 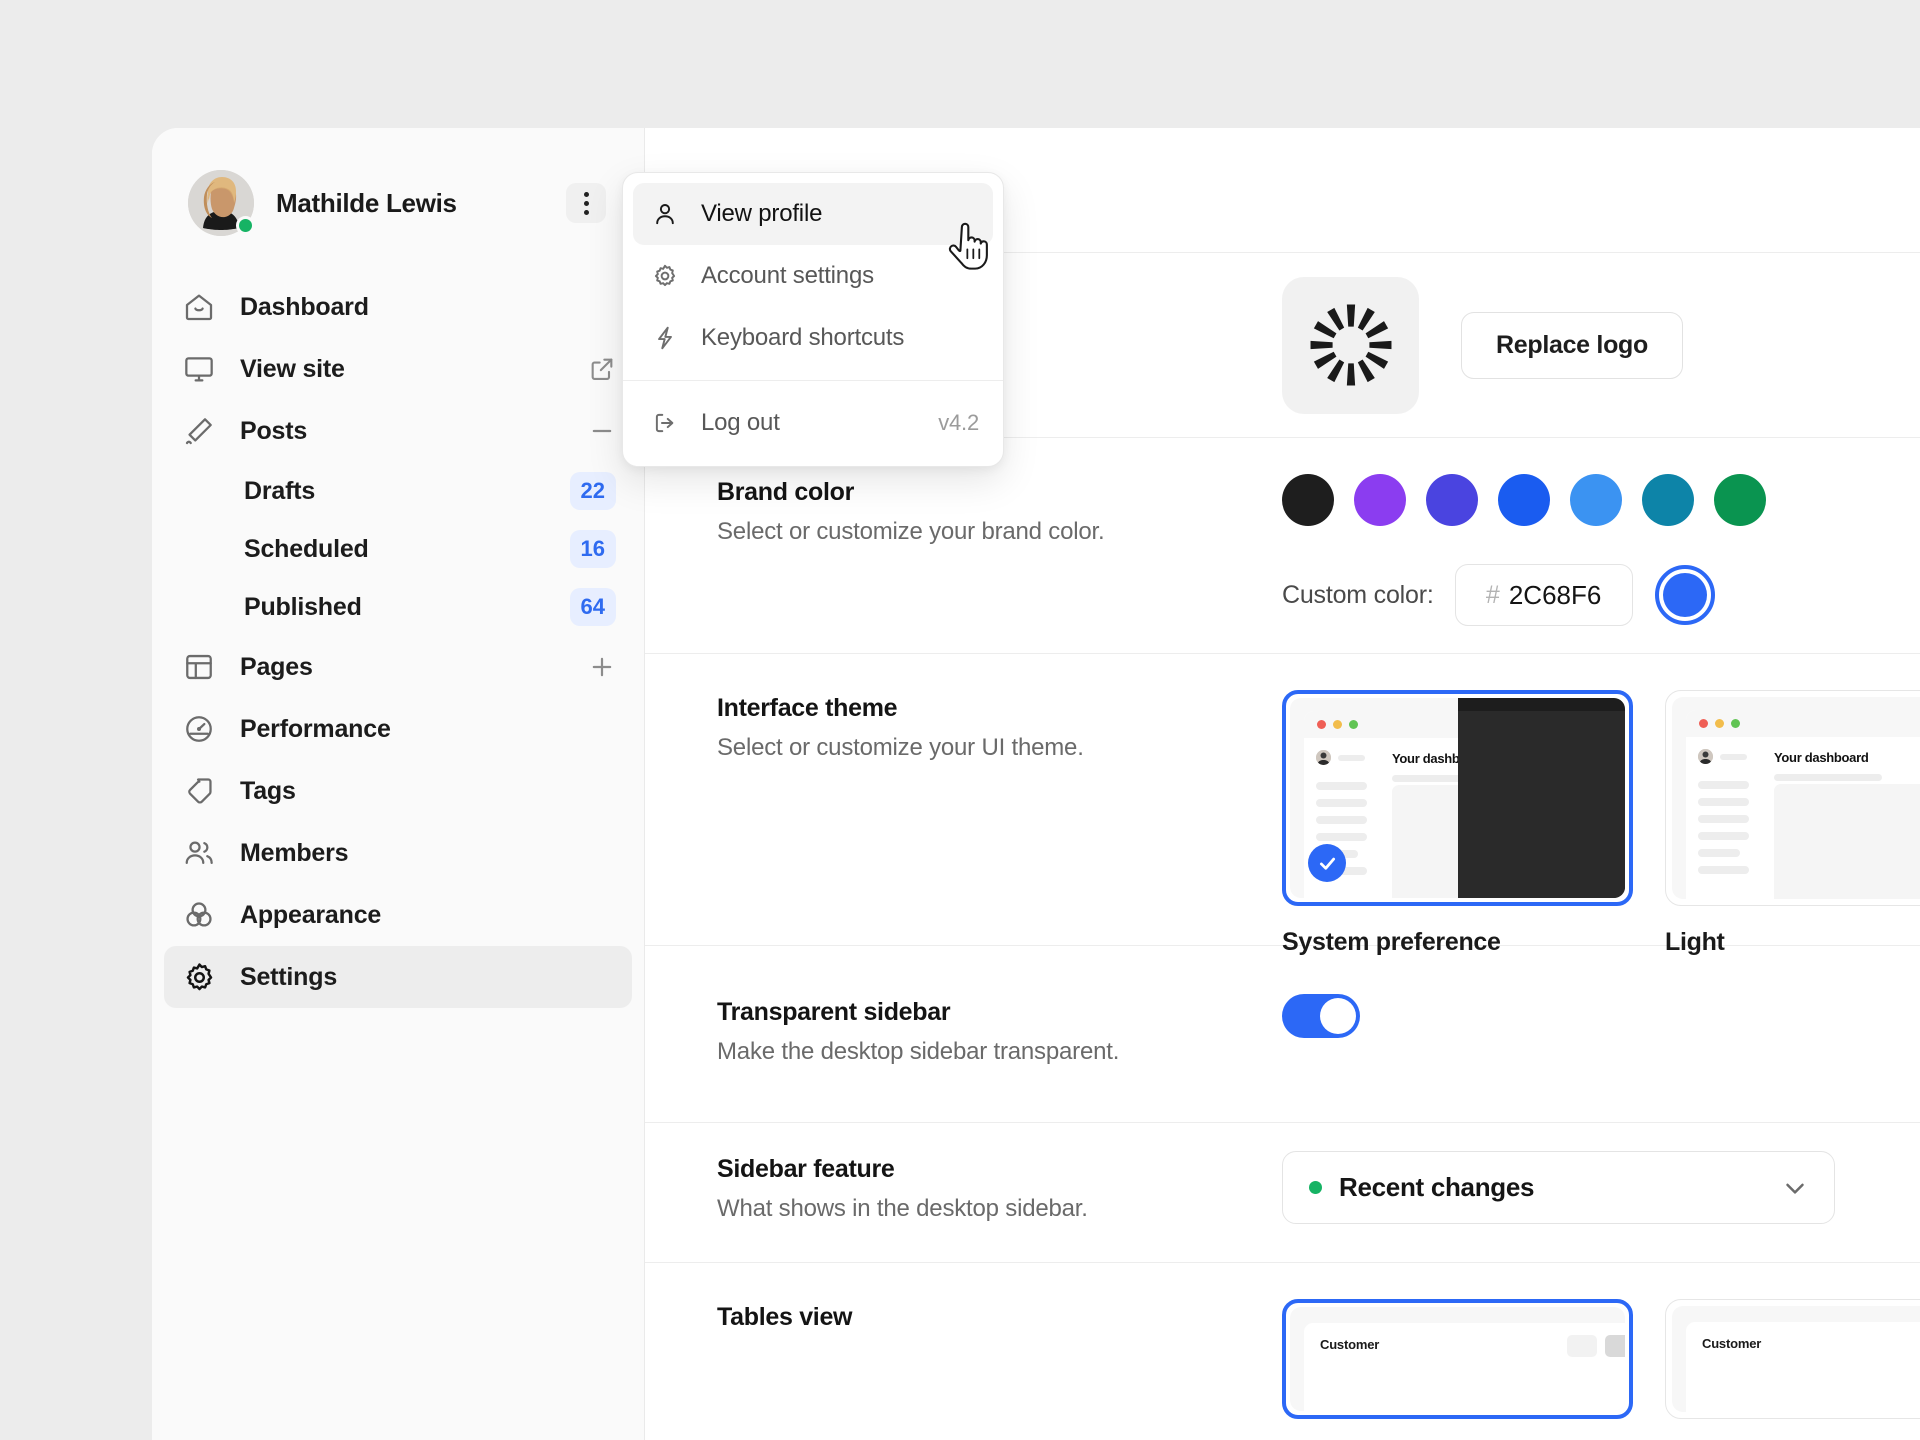 I want to click on transparent-sidebar-toggle, so click(x=1321, y=1016).